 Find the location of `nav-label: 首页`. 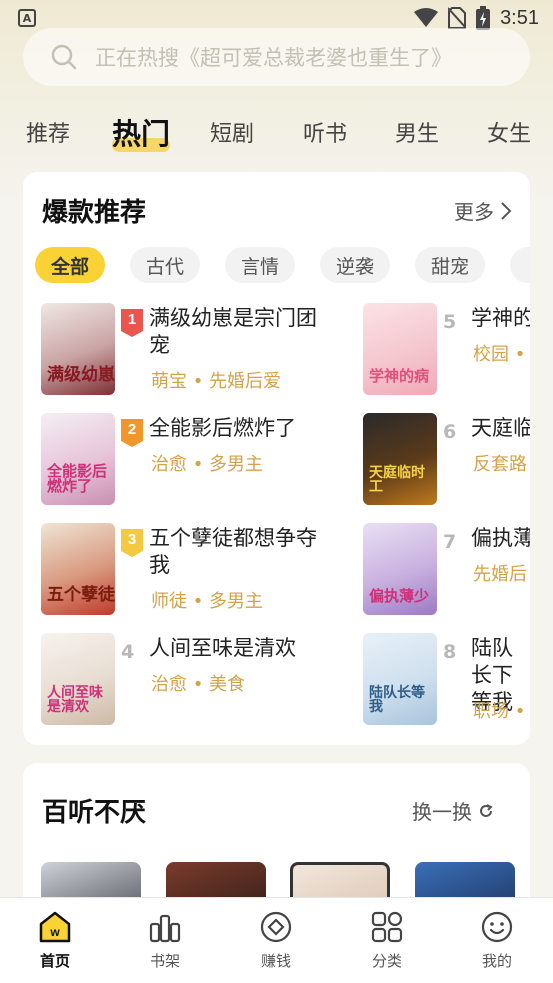

nav-label: 首页 is located at coordinates (54, 961).